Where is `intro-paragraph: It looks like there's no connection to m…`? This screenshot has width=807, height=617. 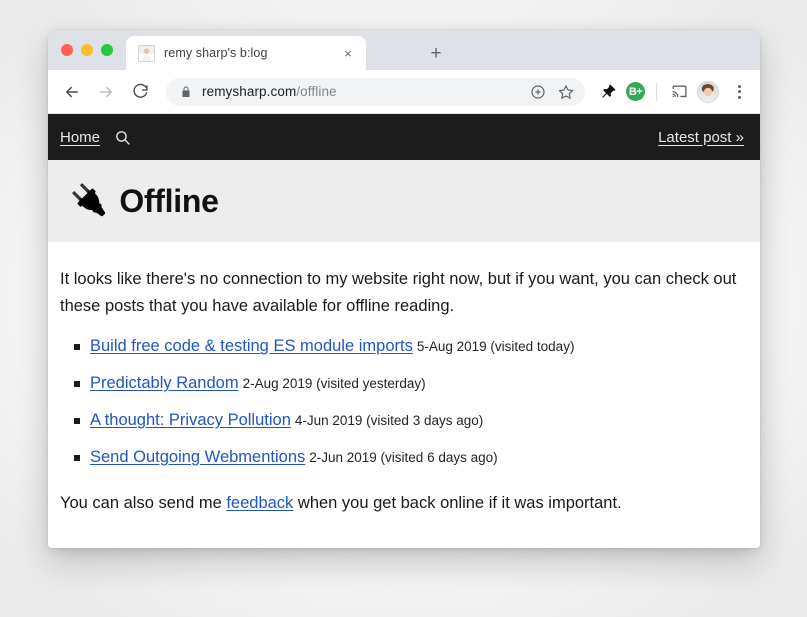 intro-paragraph: It looks like there's no connection to m… is located at coordinates (398, 292).